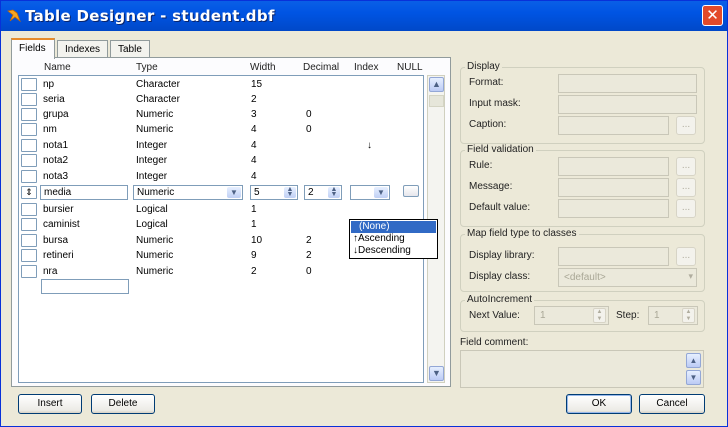  I want to click on delete-button: Delete, so click(123, 404).